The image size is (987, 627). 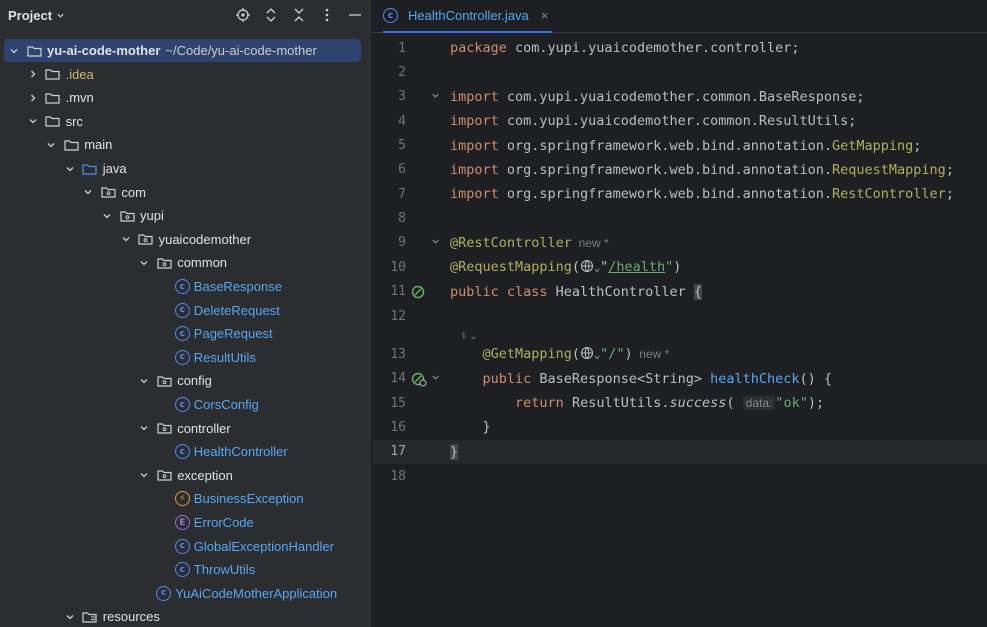 I want to click on folder-icon, so click(x=34, y=51).